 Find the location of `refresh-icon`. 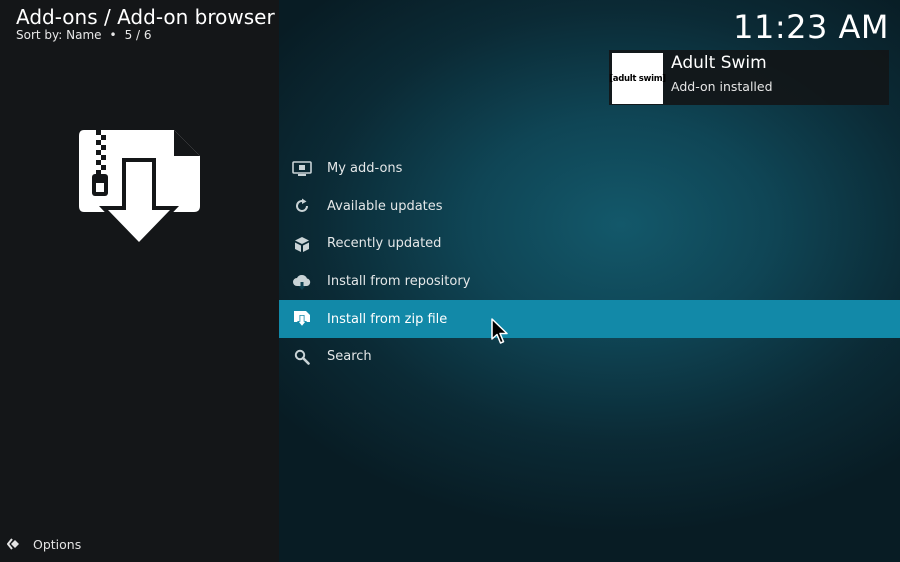

refresh-icon is located at coordinates (302, 206).